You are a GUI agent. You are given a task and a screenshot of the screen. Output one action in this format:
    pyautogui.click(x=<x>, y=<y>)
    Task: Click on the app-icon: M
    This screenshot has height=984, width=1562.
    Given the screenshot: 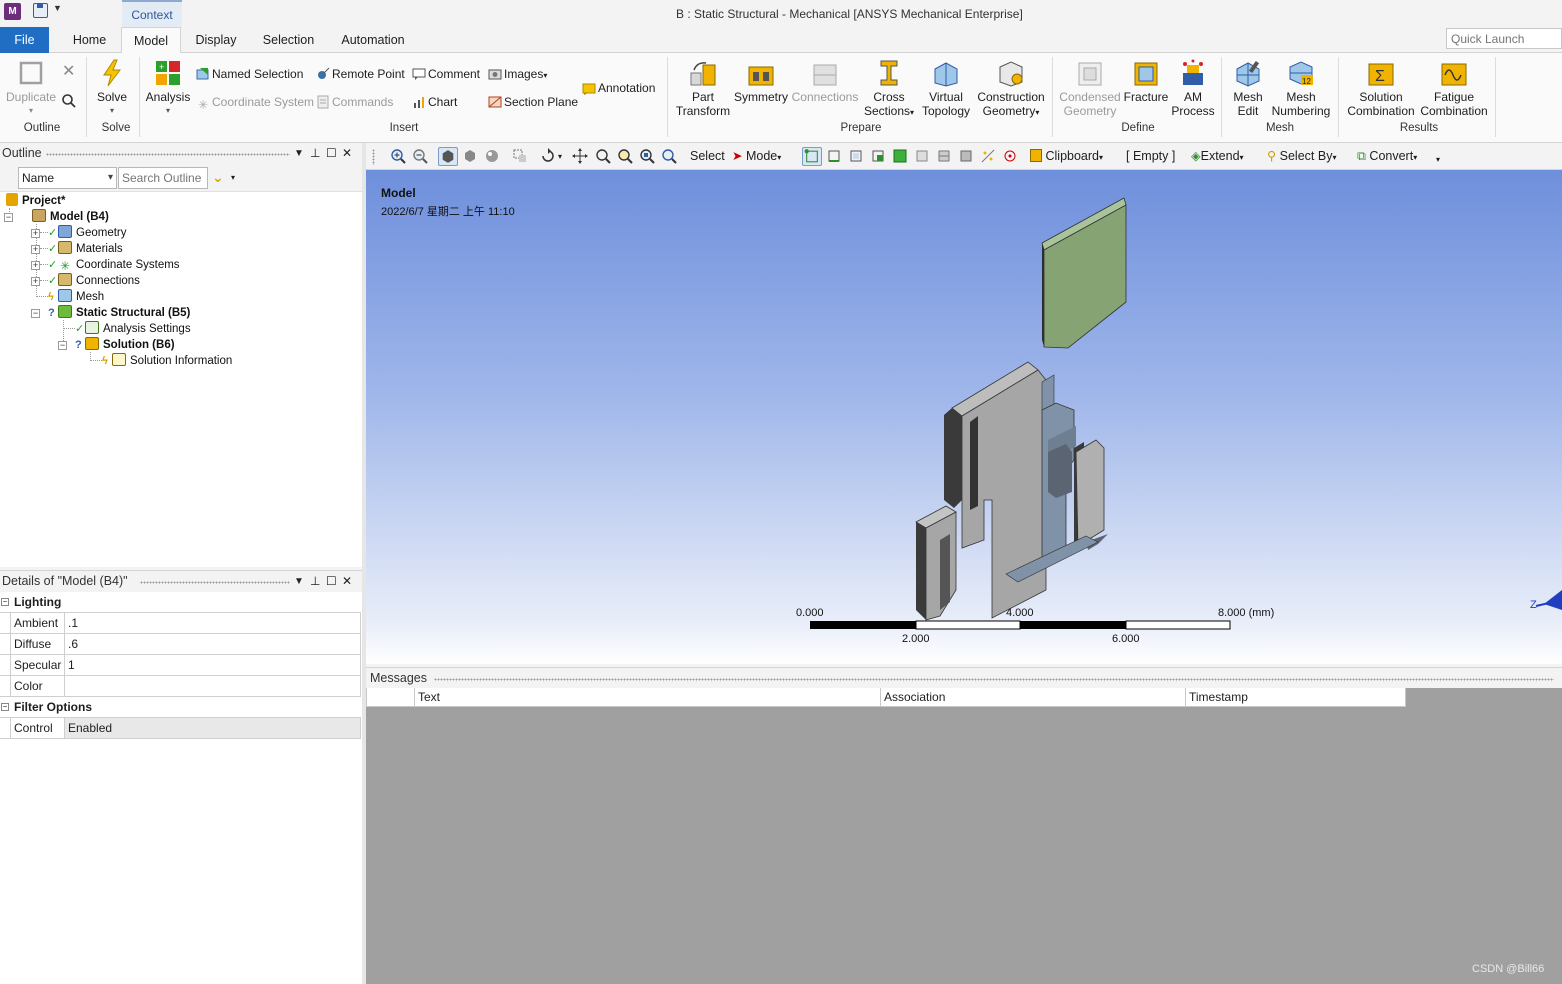 What is the action you would take?
    pyautogui.click(x=12, y=11)
    